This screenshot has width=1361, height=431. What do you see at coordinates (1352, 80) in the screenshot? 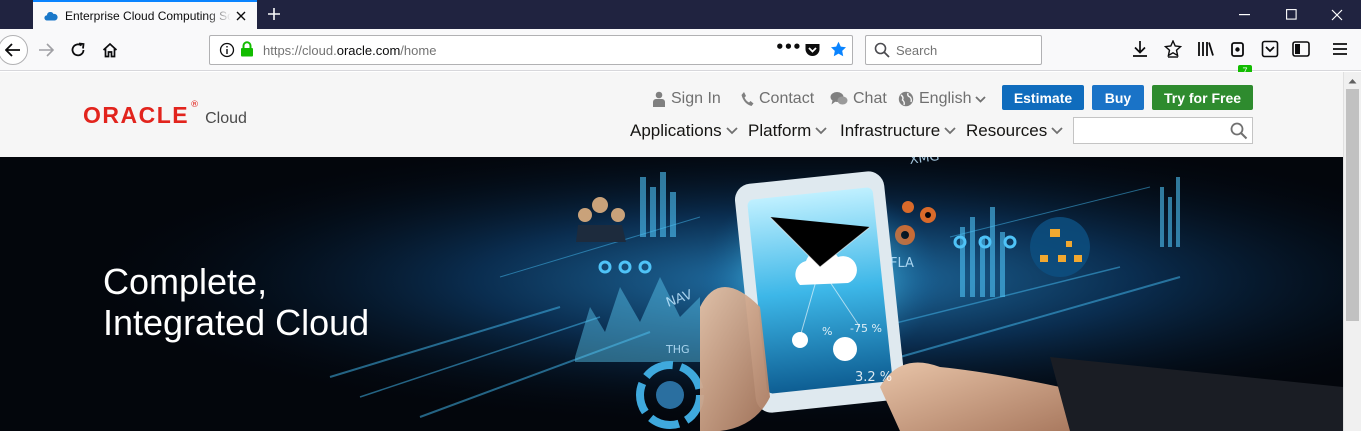
I see `scroll-up-arrow-icon` at bounding box center [1352, 80].